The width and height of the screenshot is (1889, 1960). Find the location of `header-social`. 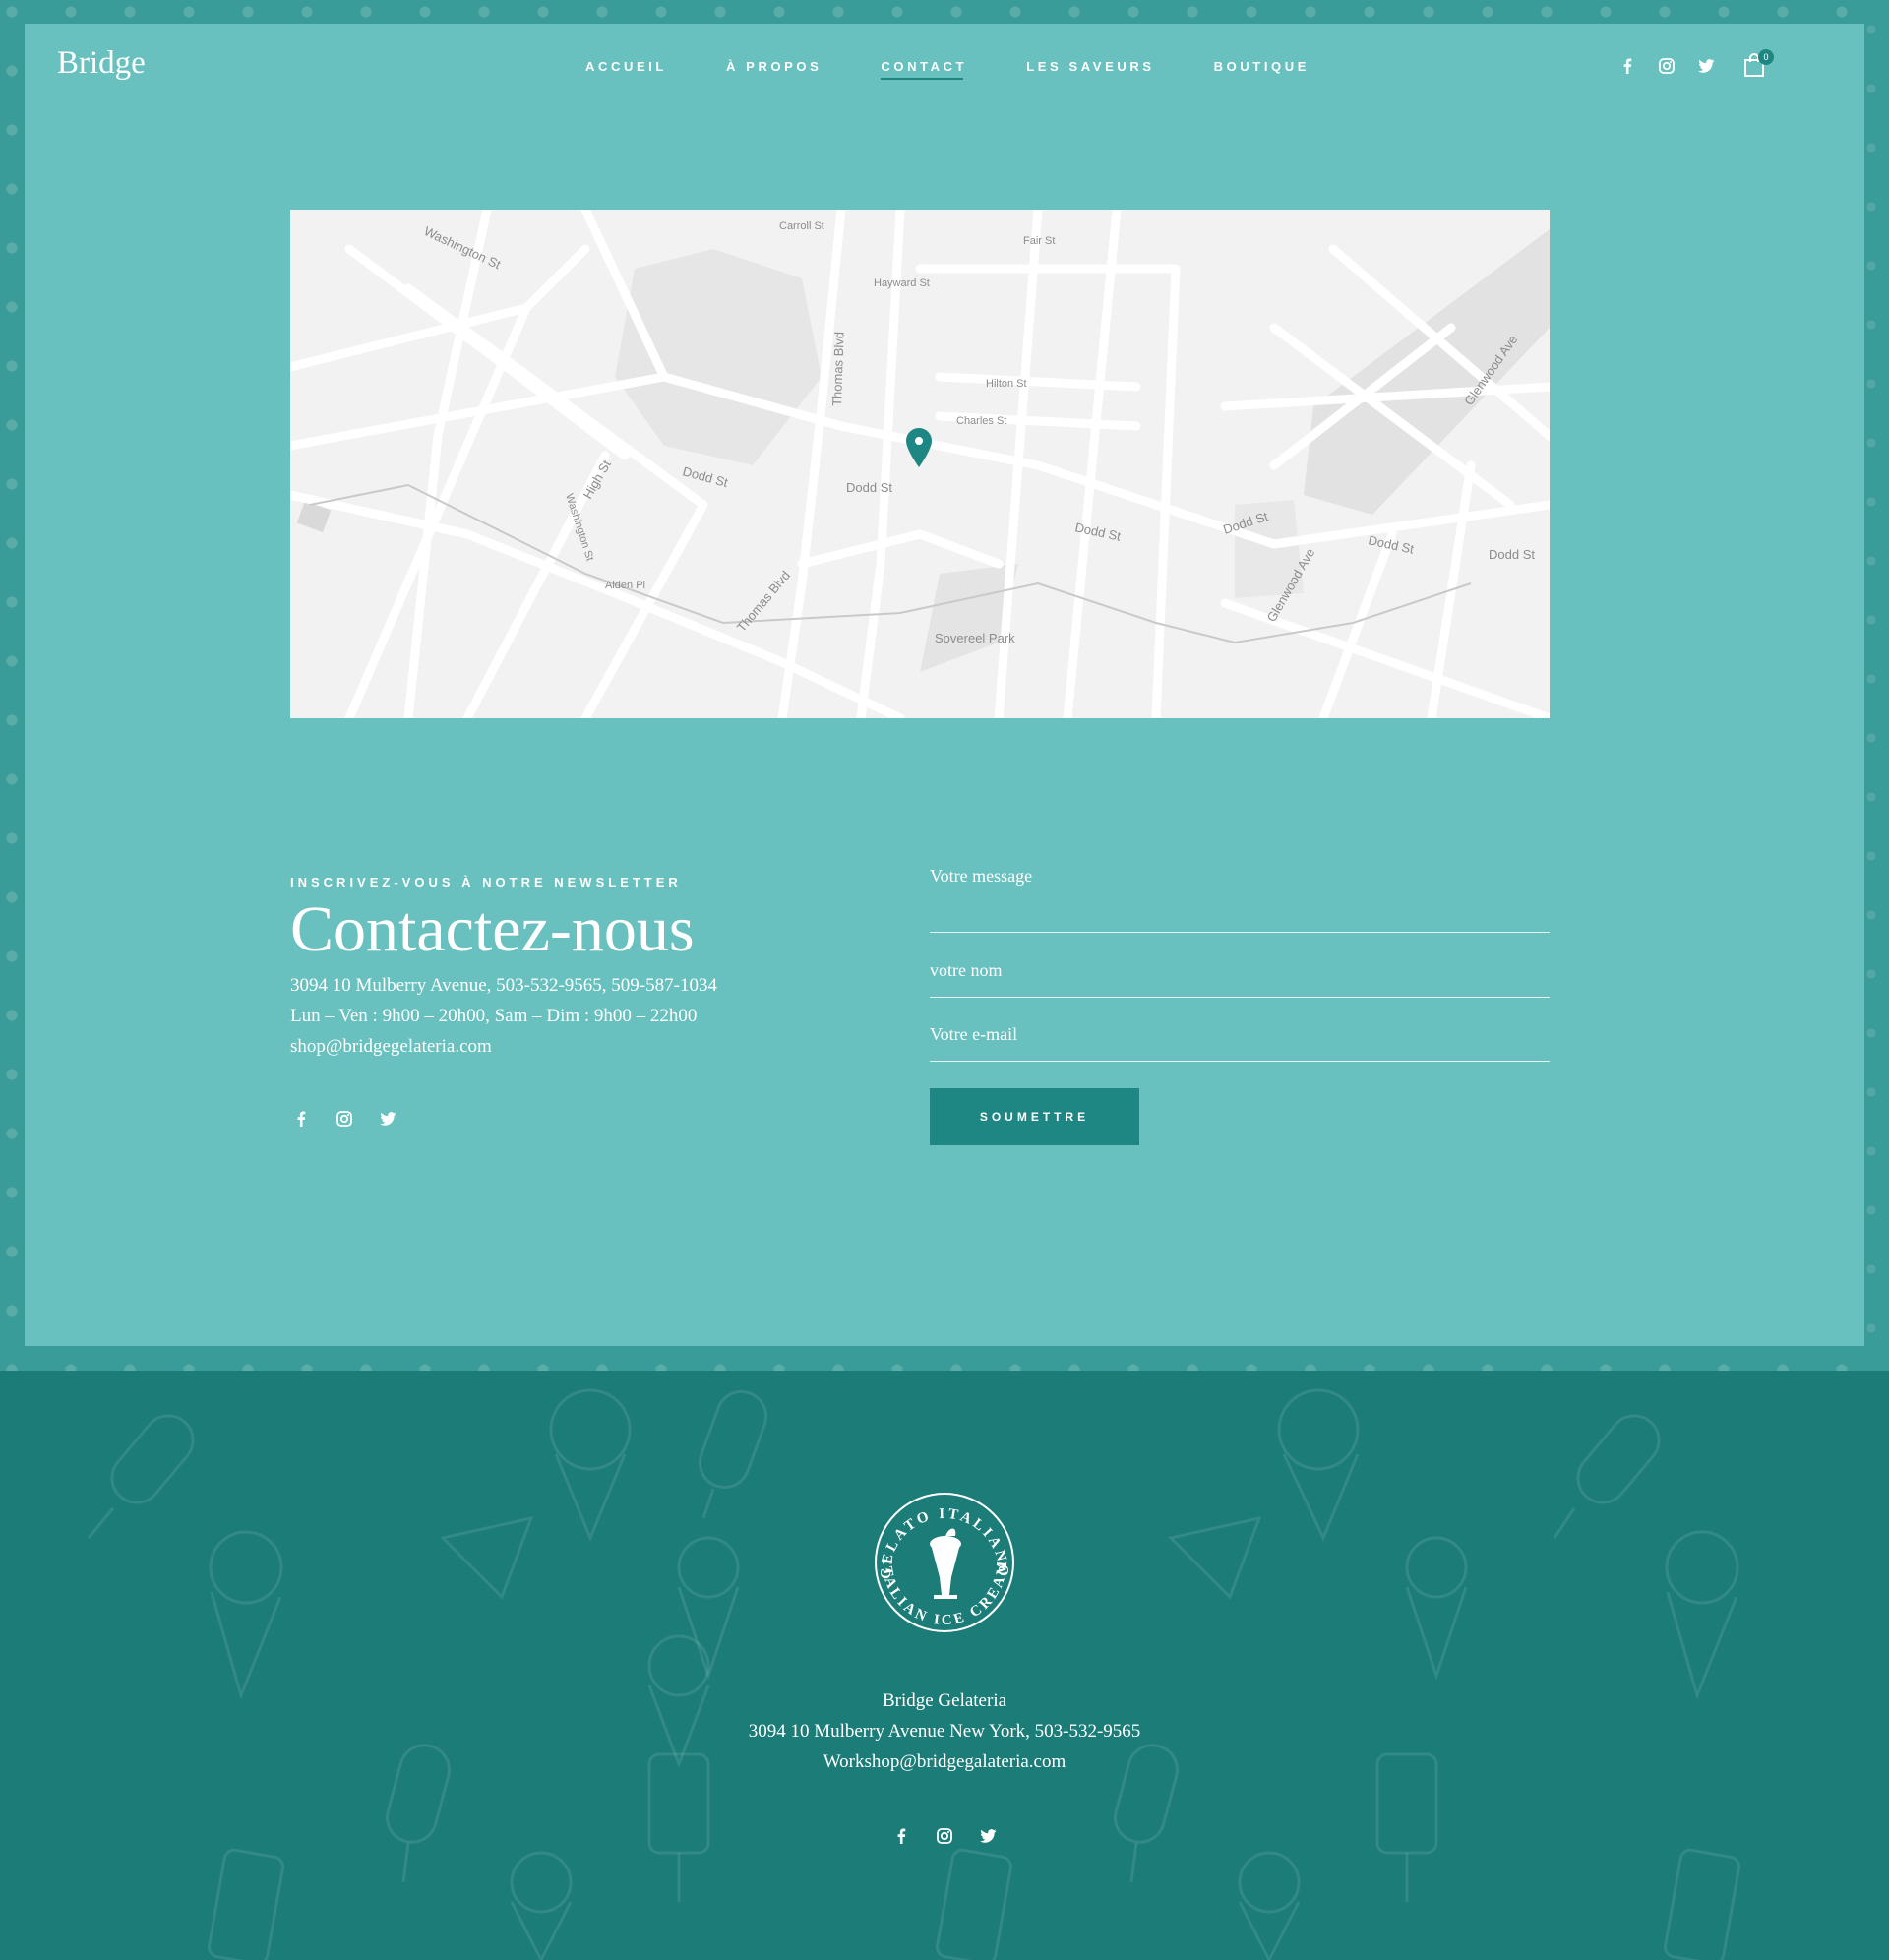

header-social is located at coordinates (1667, 66).